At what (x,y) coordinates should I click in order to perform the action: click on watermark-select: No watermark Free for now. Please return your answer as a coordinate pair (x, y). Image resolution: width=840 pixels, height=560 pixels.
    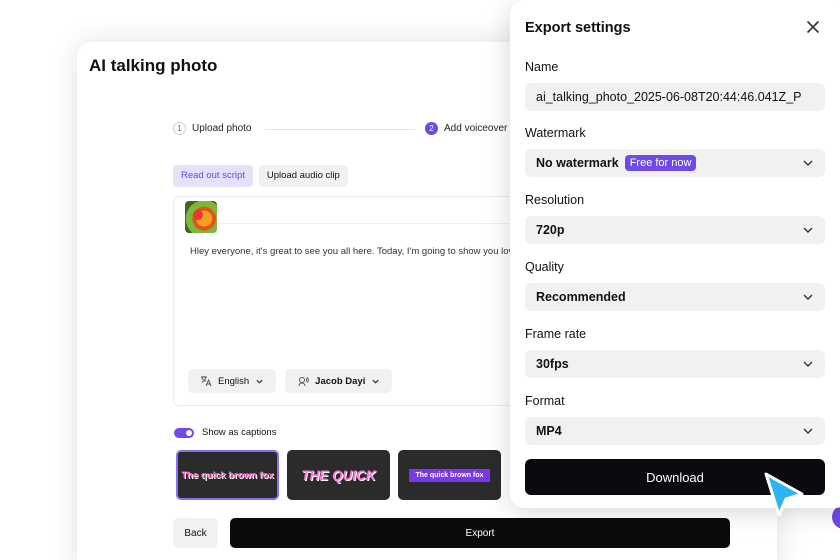
    Looking at the image, I should click on (675, 163).